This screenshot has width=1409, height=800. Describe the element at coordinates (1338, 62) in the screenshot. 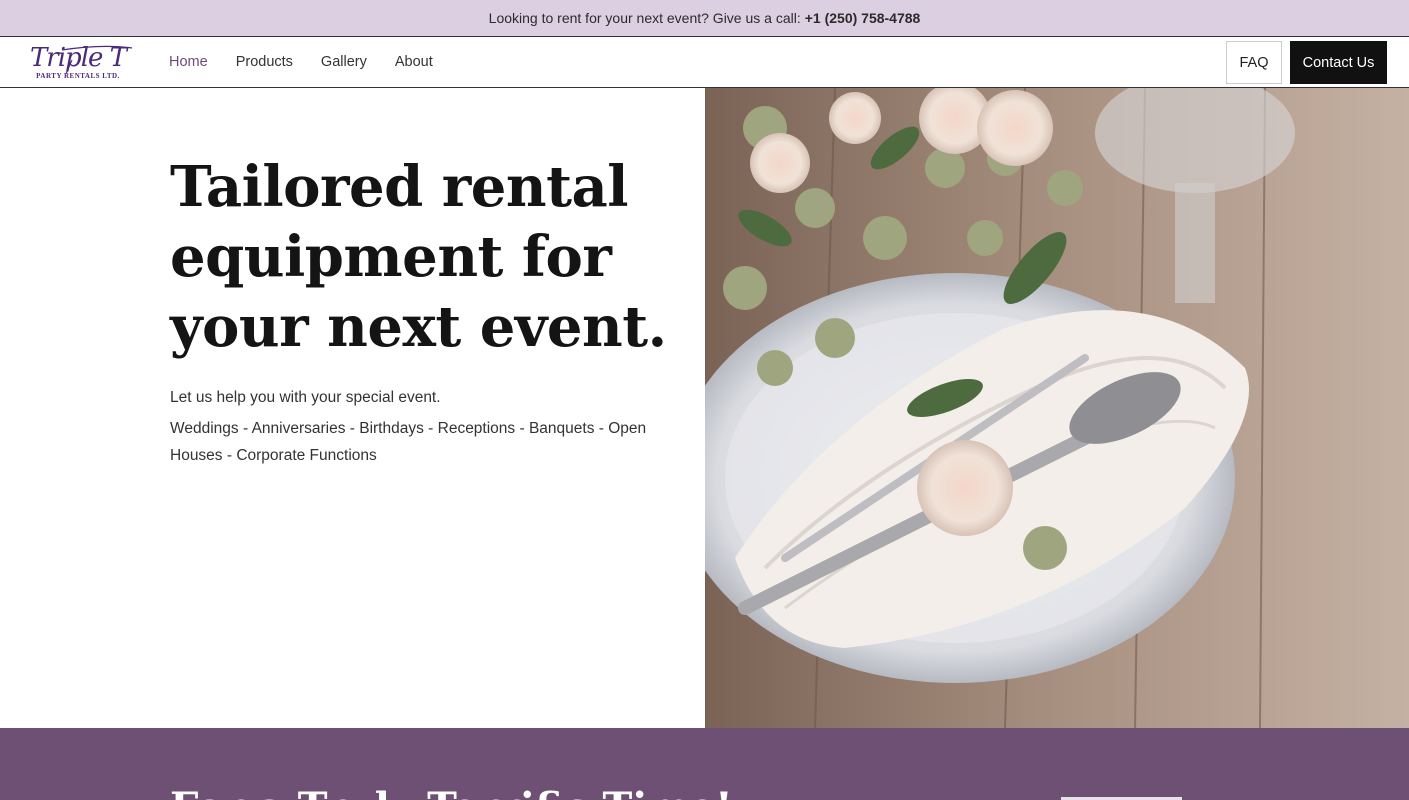

I see `contact-us-button: Contact Us` at that location.